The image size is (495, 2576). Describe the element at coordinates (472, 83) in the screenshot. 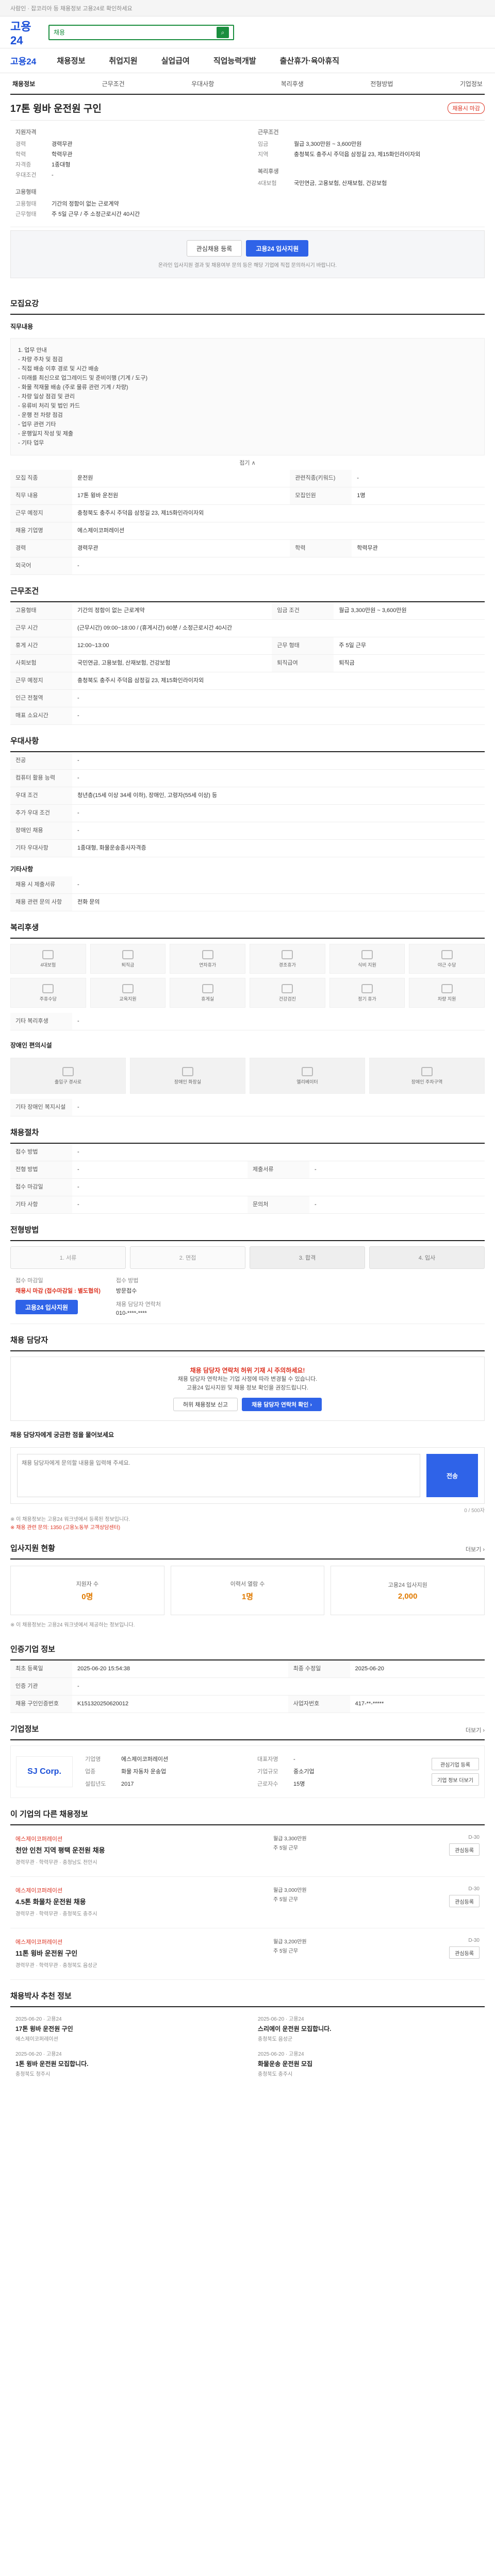

I see `tab-company: 기업정보` at that location.